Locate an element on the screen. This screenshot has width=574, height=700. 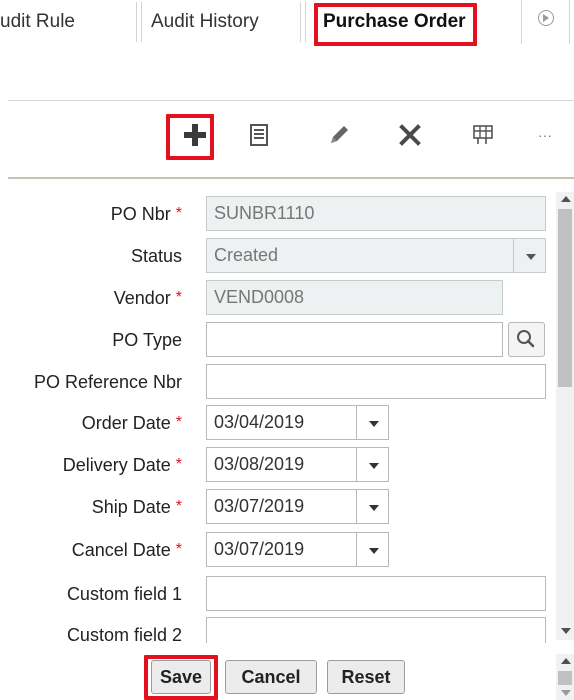
custom-field-2-label: Custom field 2 is located at coordinates (124, 634).